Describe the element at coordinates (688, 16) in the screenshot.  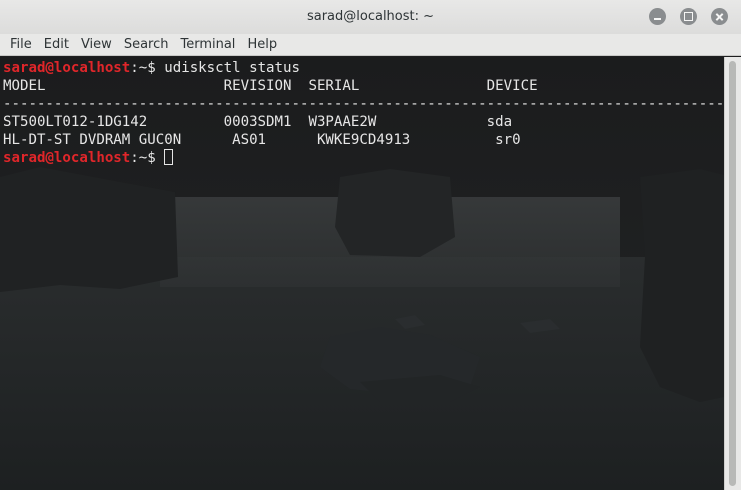
I see `maximize-icon` at that location.